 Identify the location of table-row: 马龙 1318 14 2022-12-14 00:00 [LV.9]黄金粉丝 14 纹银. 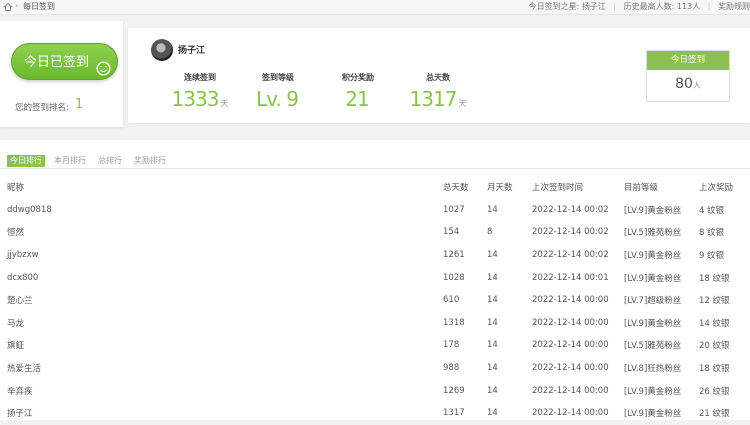
(375, 323).